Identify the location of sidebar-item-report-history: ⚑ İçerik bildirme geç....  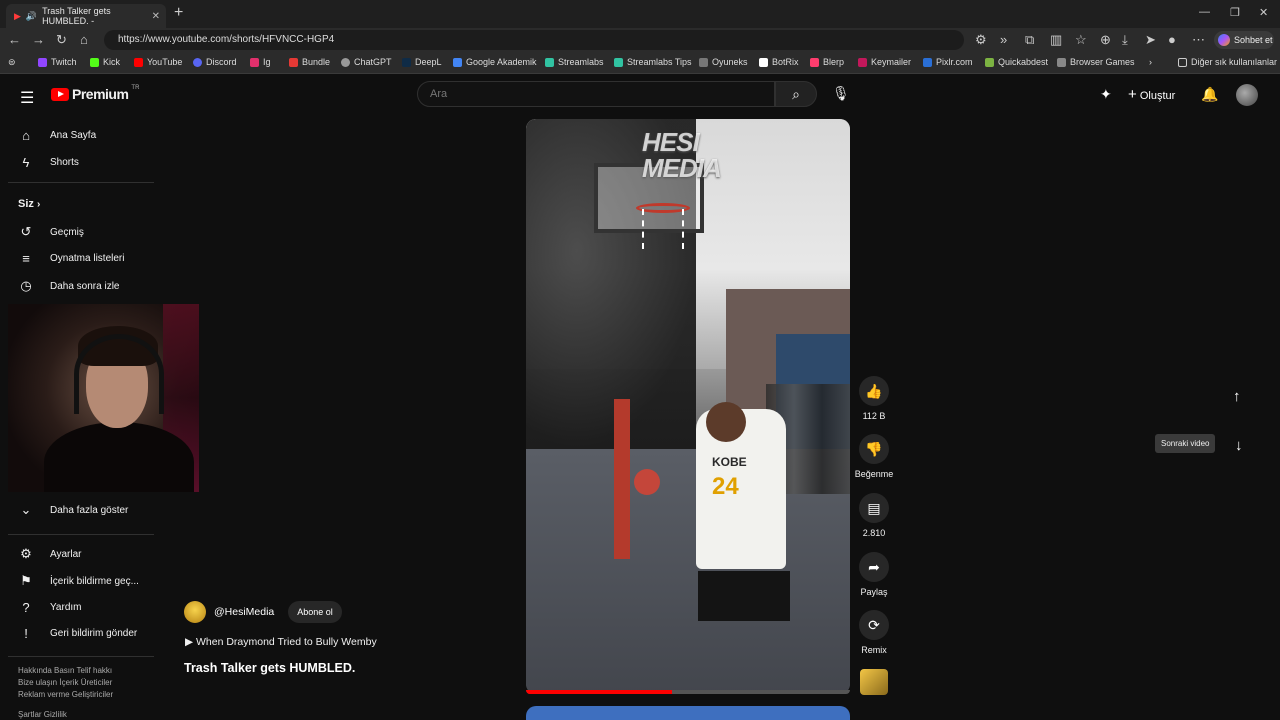
(78, 581).